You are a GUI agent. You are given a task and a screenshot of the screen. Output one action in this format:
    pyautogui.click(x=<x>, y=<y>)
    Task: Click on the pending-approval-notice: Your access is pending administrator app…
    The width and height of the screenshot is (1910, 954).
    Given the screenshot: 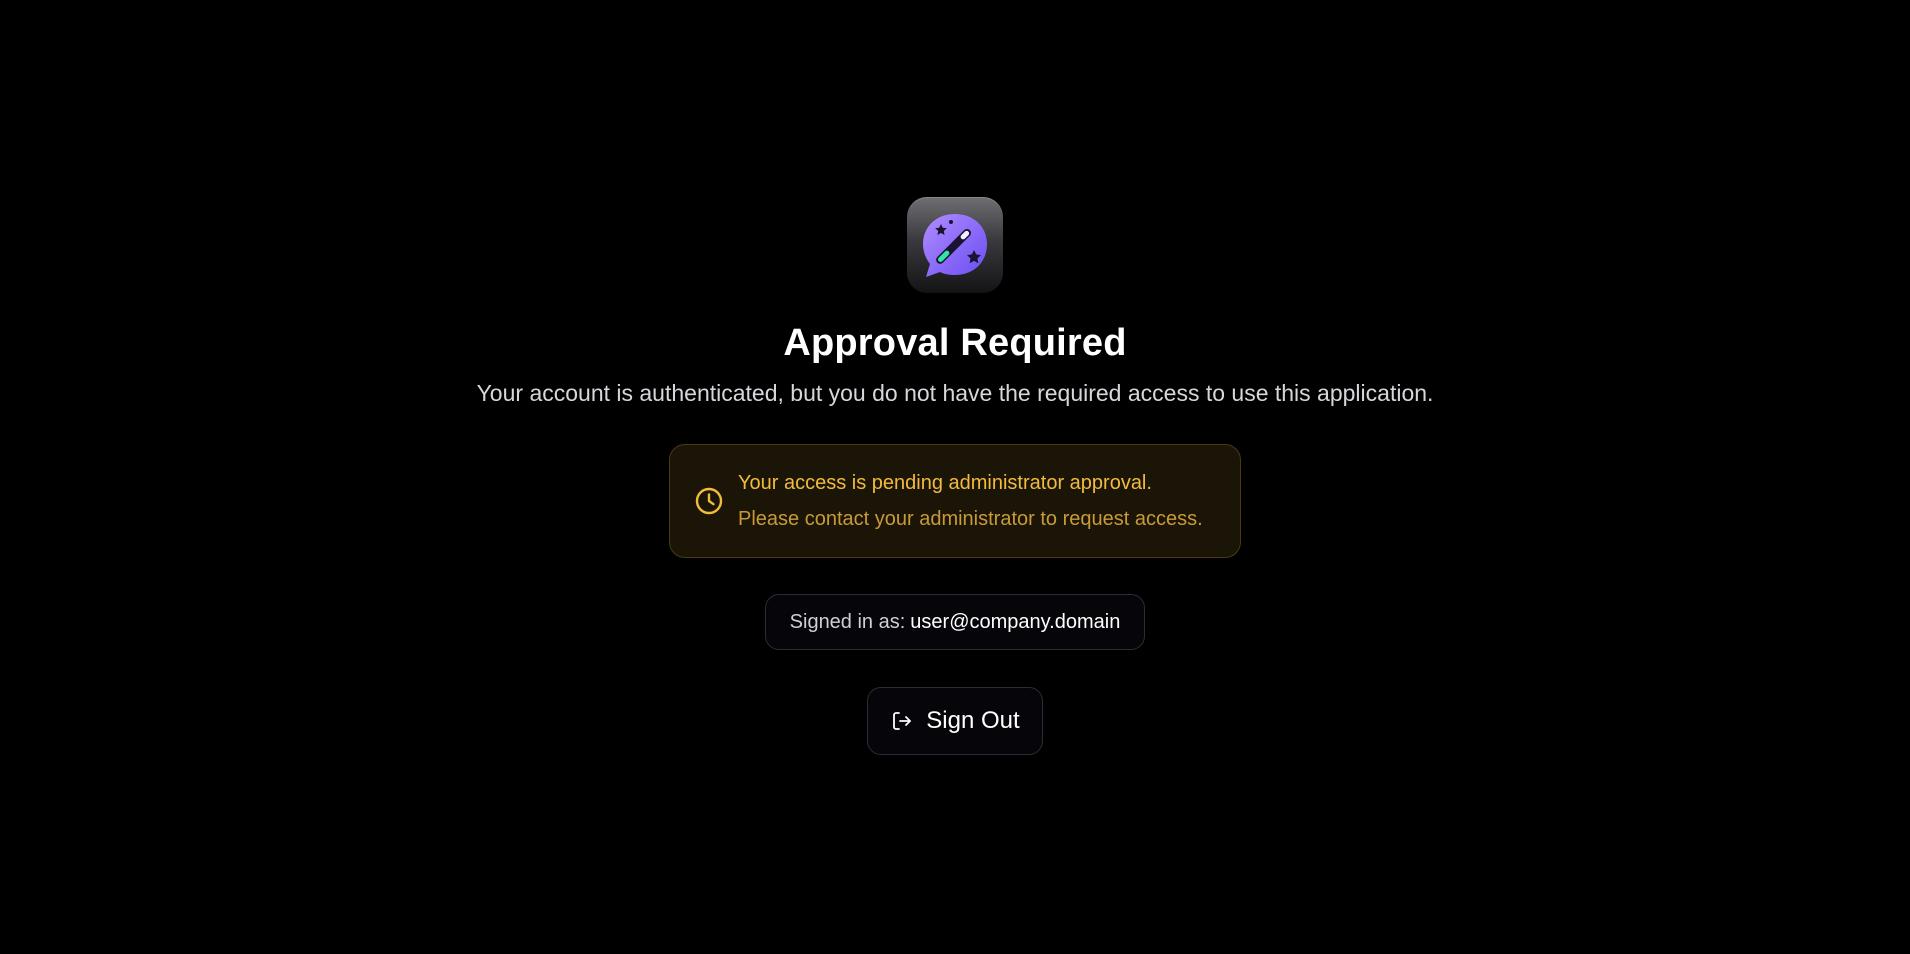 What is the action you would take?
    pyautogui.click(x=955, y=501)
    